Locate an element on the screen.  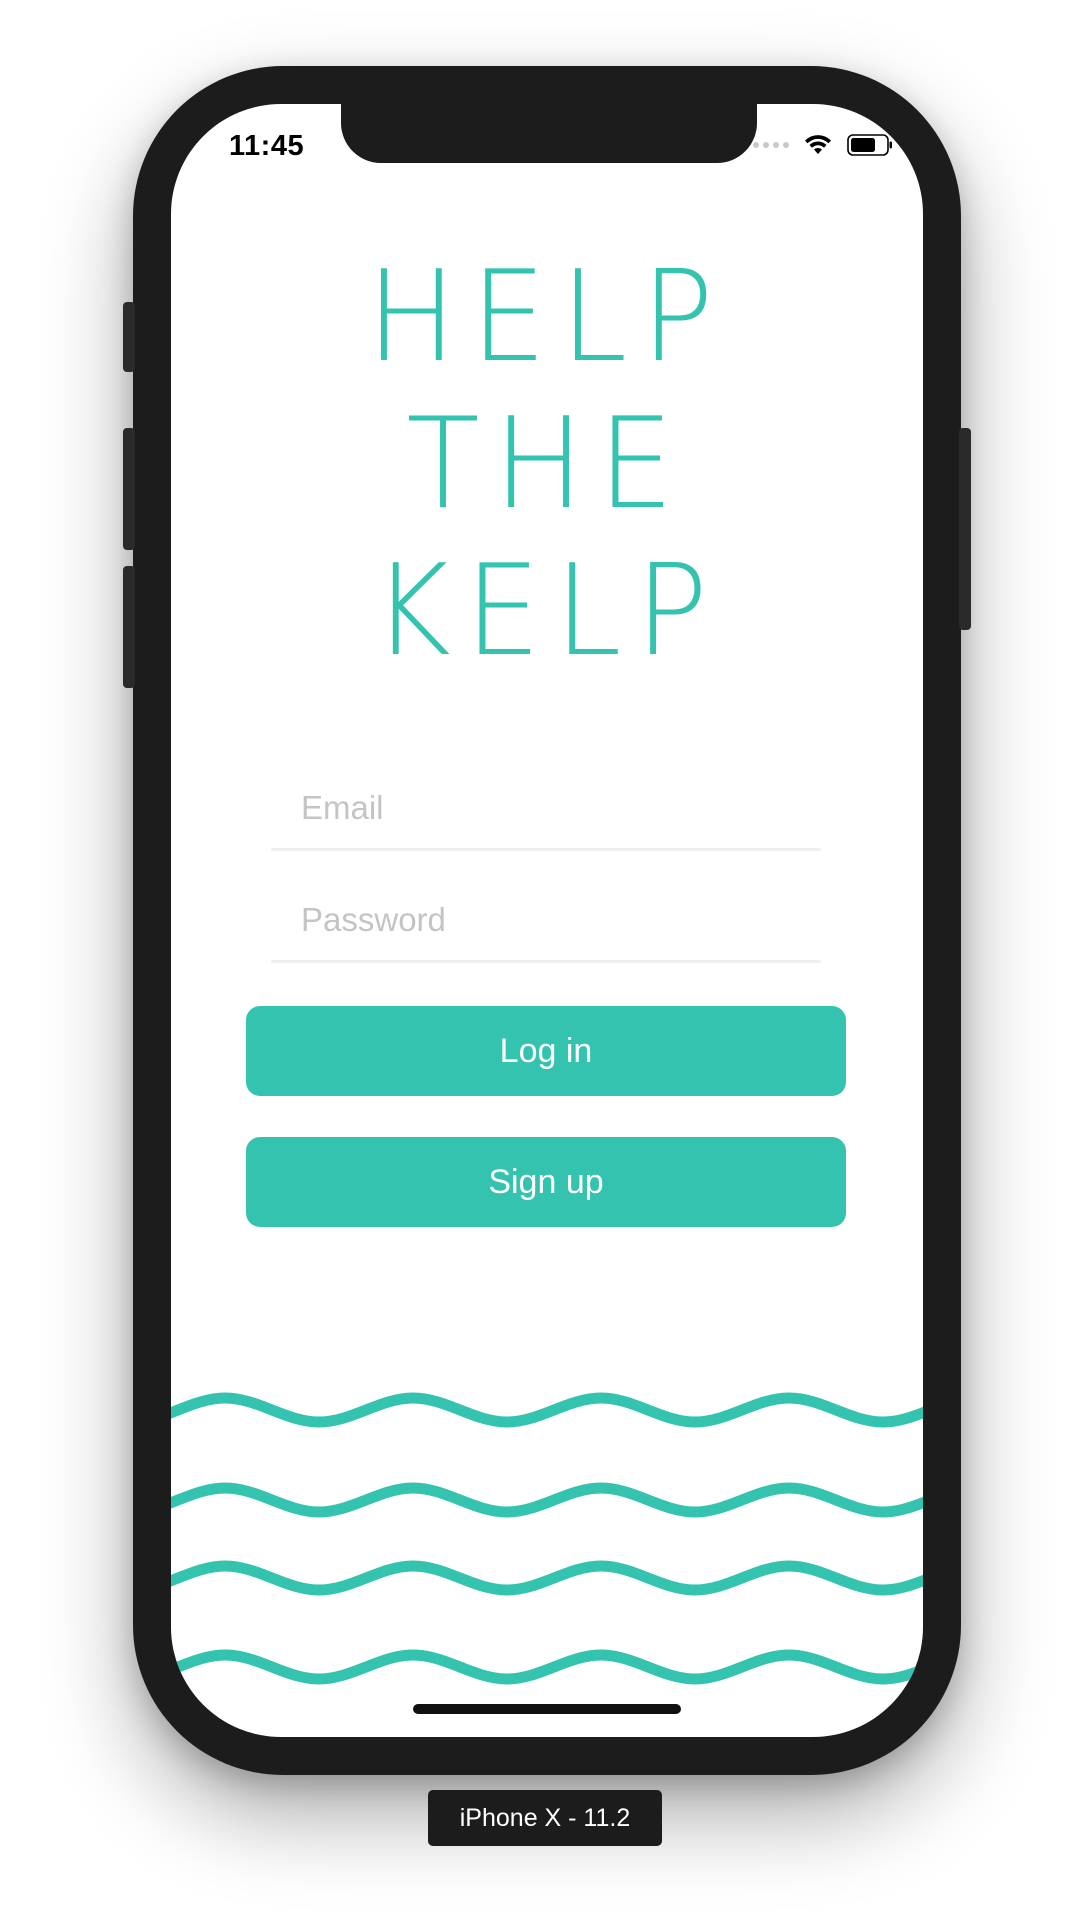
wifi-icon is located at coordinates (818, 144).